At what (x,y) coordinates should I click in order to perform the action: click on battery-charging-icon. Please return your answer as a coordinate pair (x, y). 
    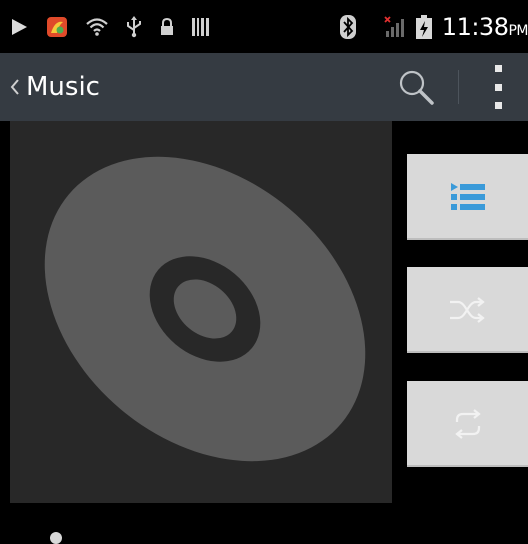
    Looking at the image, I should click on (423, 26).